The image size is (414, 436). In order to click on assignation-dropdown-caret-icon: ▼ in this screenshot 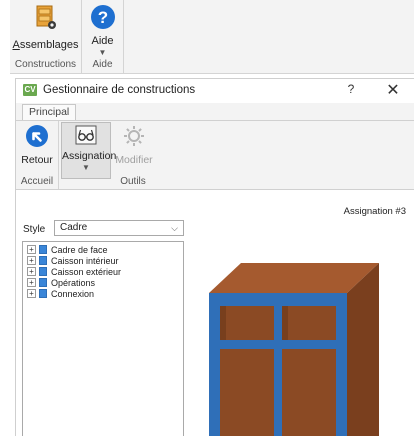, I will do `click(86, 167)`.